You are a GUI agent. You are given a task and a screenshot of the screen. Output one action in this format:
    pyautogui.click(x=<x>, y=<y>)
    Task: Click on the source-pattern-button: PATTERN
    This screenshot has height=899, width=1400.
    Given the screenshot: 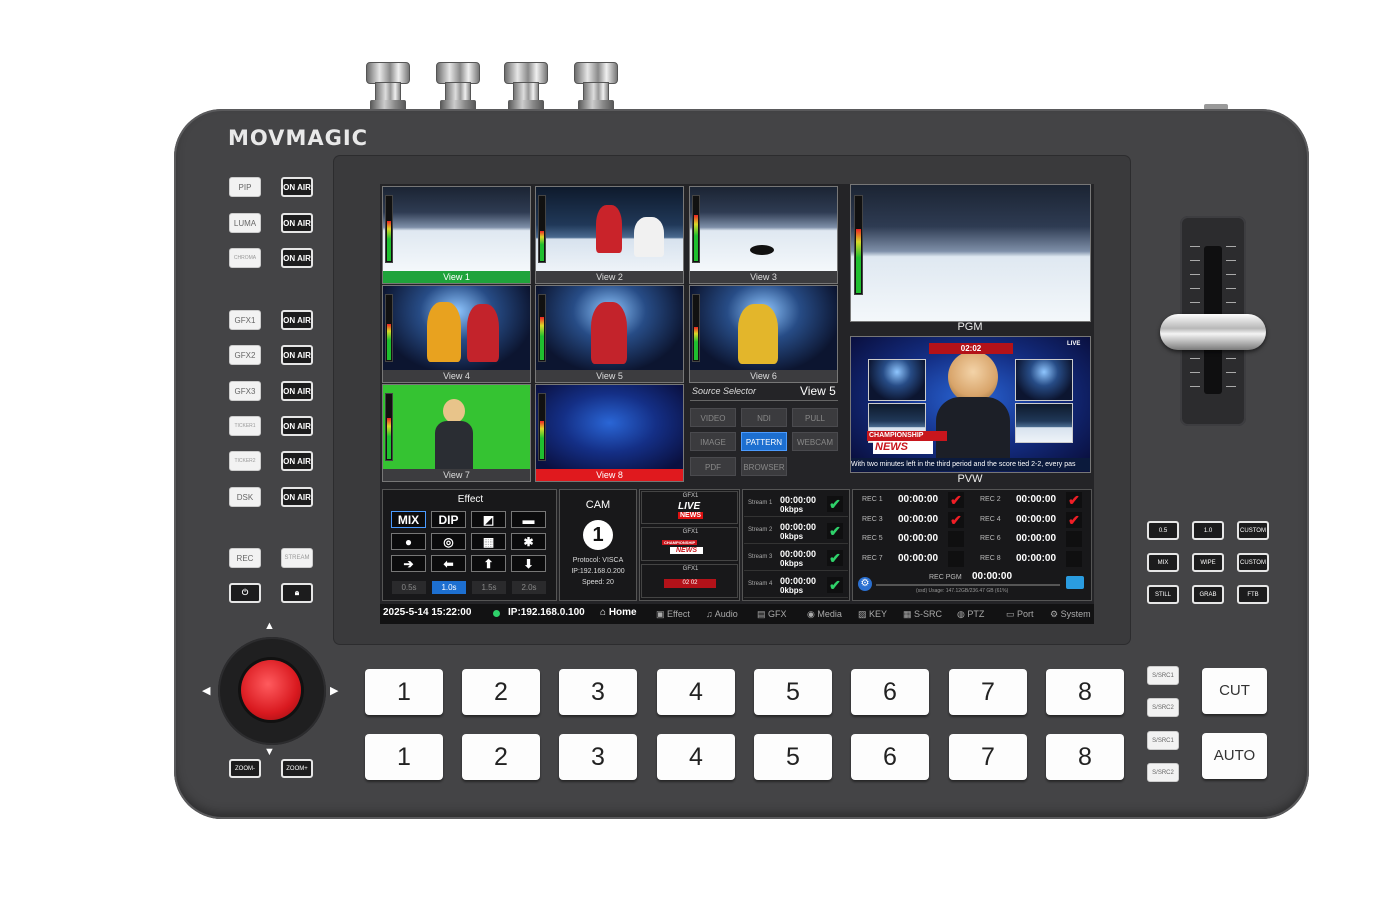 What is the action you would take?
    pyautogui.click(x=764, y=441)
    